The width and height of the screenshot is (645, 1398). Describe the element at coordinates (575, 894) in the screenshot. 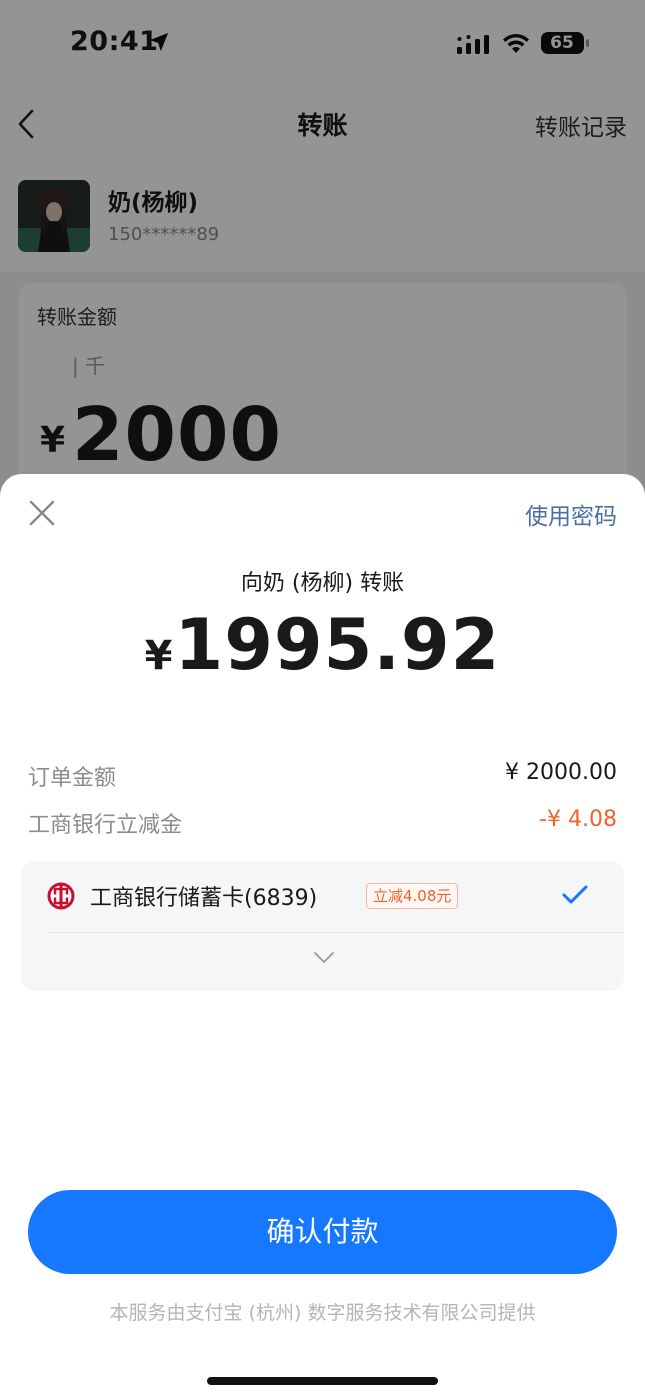

I see `checkmark-icon` at that location.